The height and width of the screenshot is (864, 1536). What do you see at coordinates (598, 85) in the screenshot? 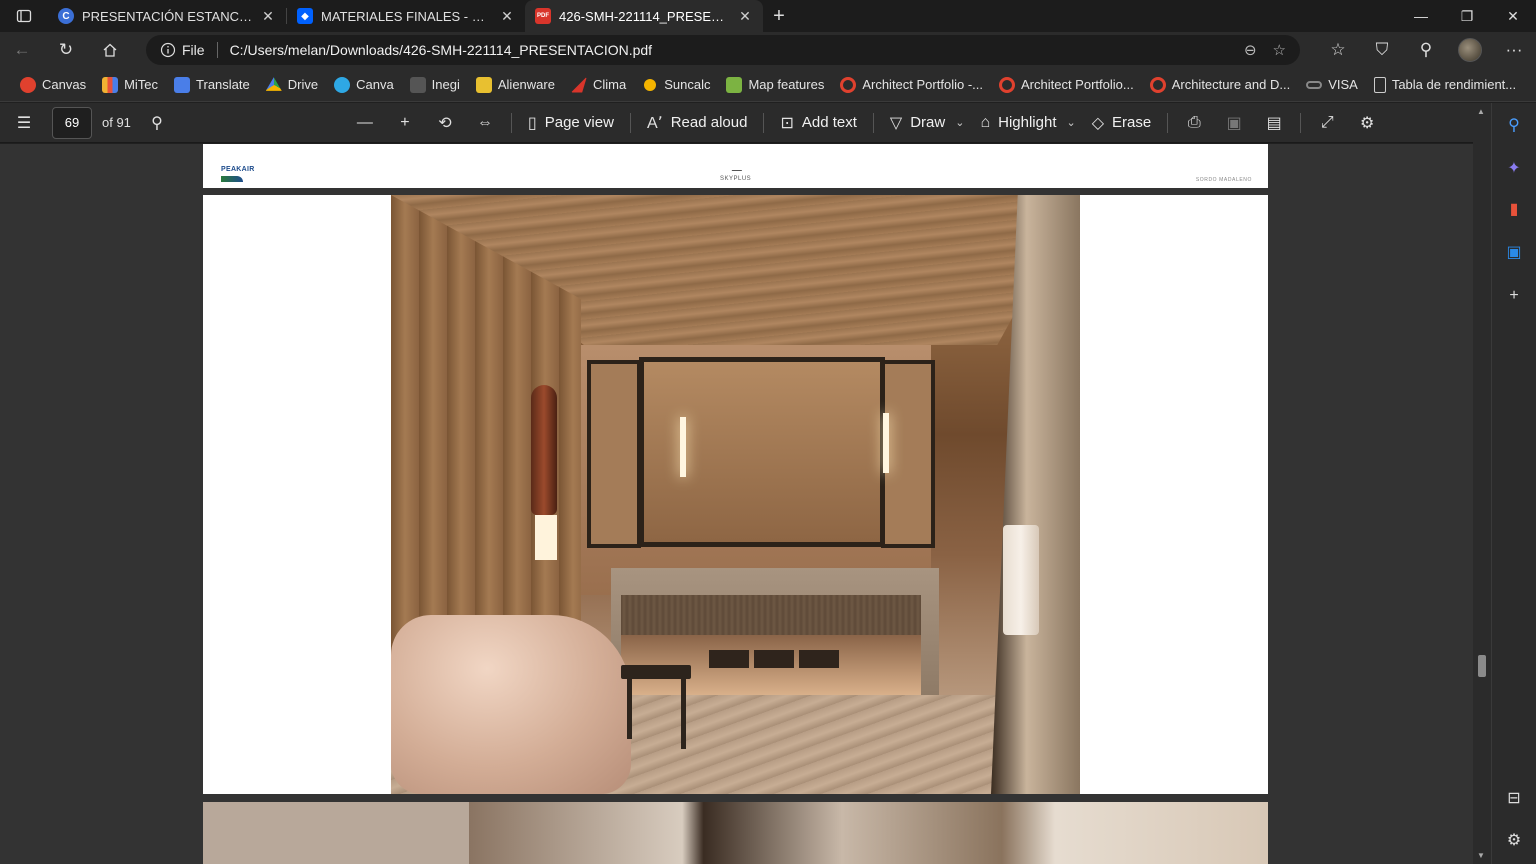
I see `bookmark-clima: Clima` at bounding box center [598, 85].